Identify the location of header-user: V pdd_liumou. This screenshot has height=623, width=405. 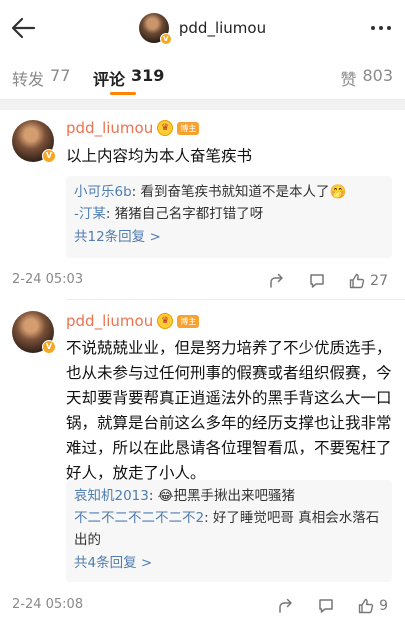
(202, 28).